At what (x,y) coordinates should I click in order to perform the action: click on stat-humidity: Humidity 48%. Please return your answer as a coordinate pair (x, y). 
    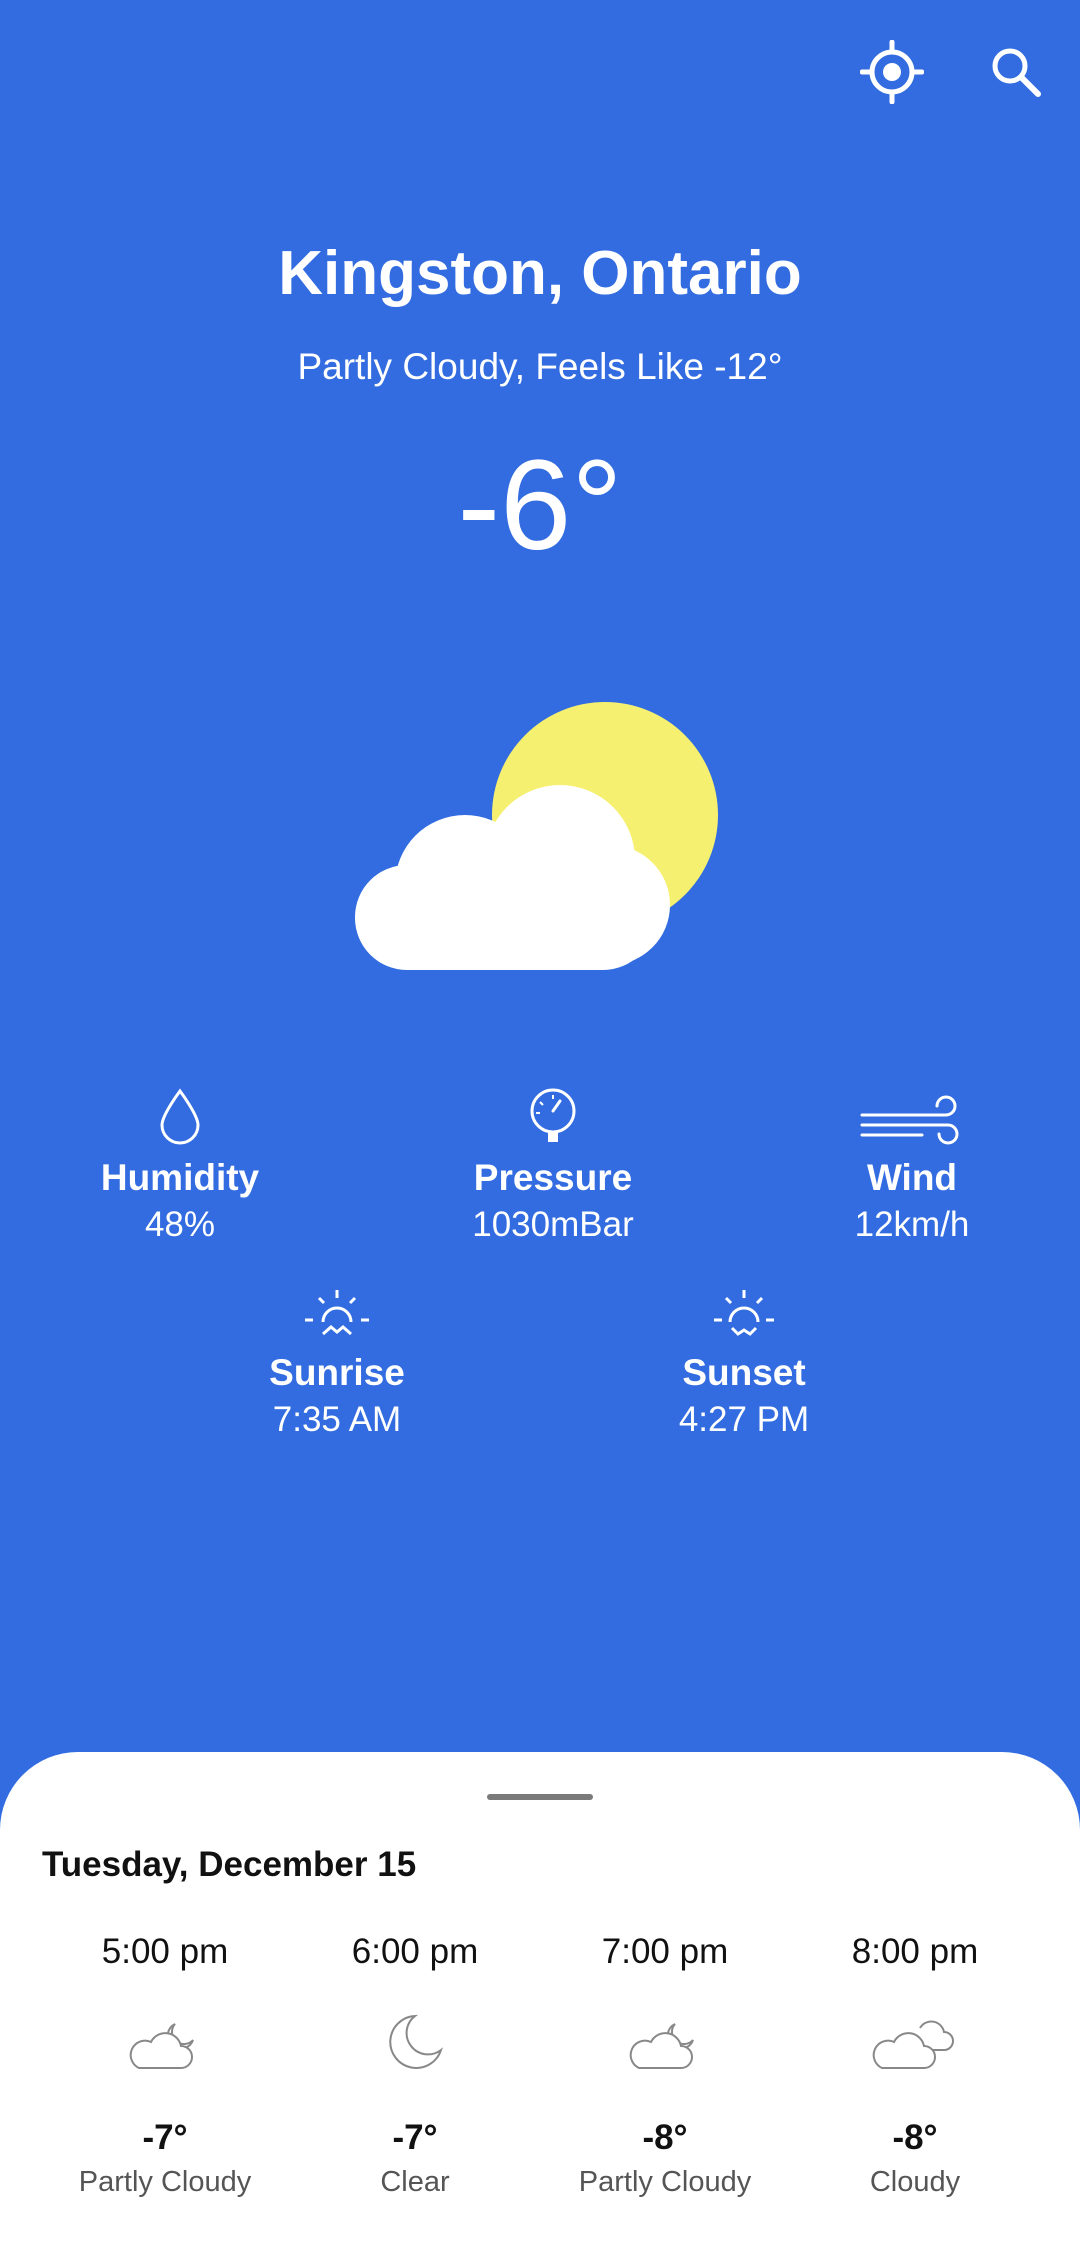
    Looking at the image, I should click on (180, 1160).